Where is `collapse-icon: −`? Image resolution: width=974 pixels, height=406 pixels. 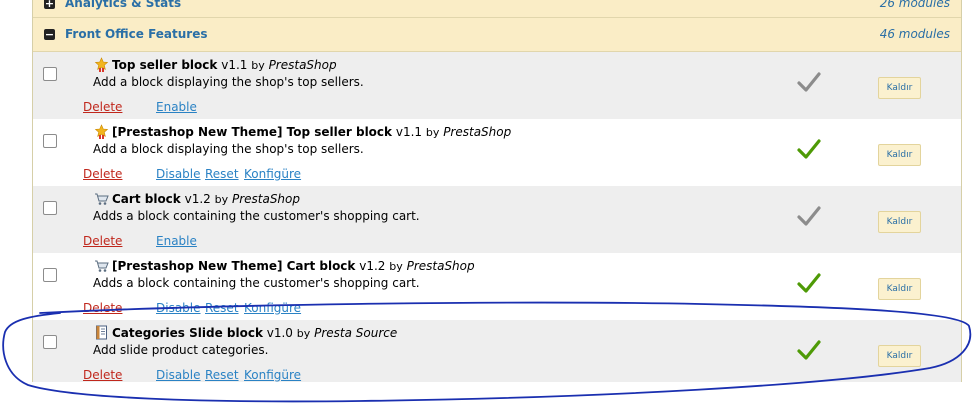
collapse-icon: − is located at coordinates (49, 34).